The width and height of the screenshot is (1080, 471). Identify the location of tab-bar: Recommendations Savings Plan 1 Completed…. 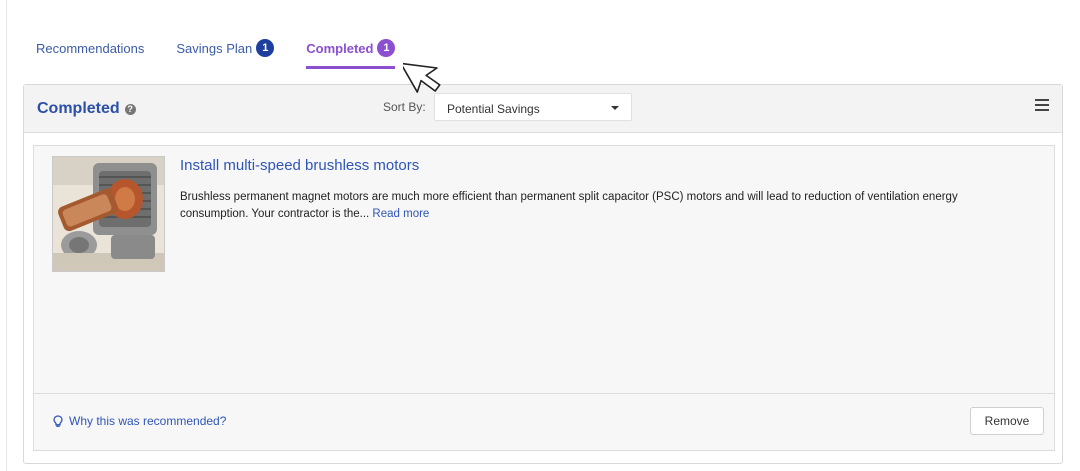
(216, 53).